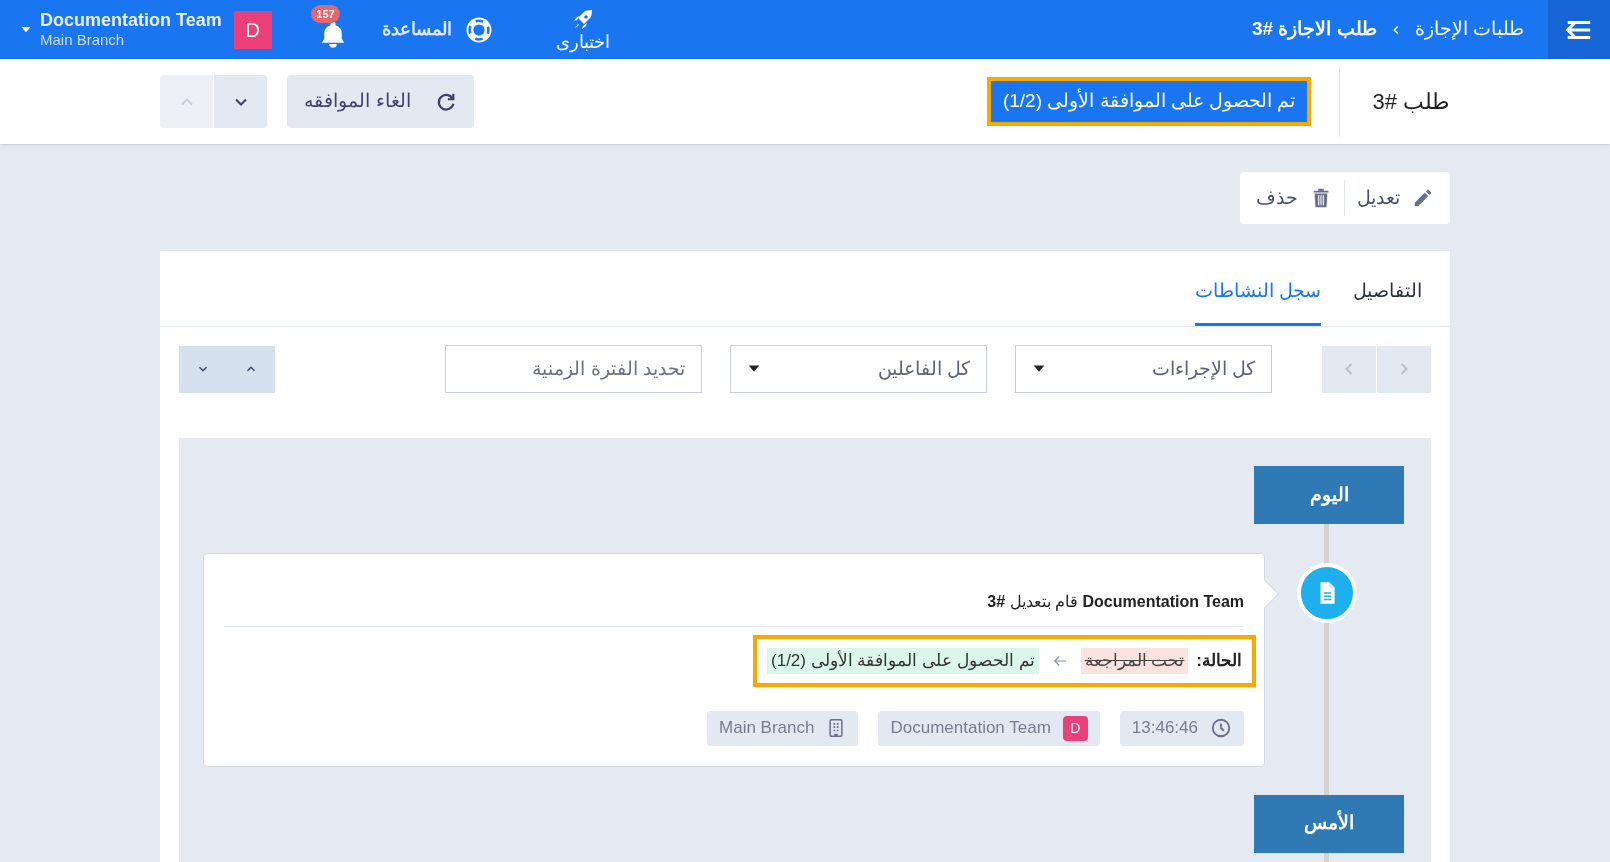 This screenshot has height=862, width=1610. Describe the element at coordinates (1329, 495) in the screenshot. I see `day-label: اليوم` at that location.